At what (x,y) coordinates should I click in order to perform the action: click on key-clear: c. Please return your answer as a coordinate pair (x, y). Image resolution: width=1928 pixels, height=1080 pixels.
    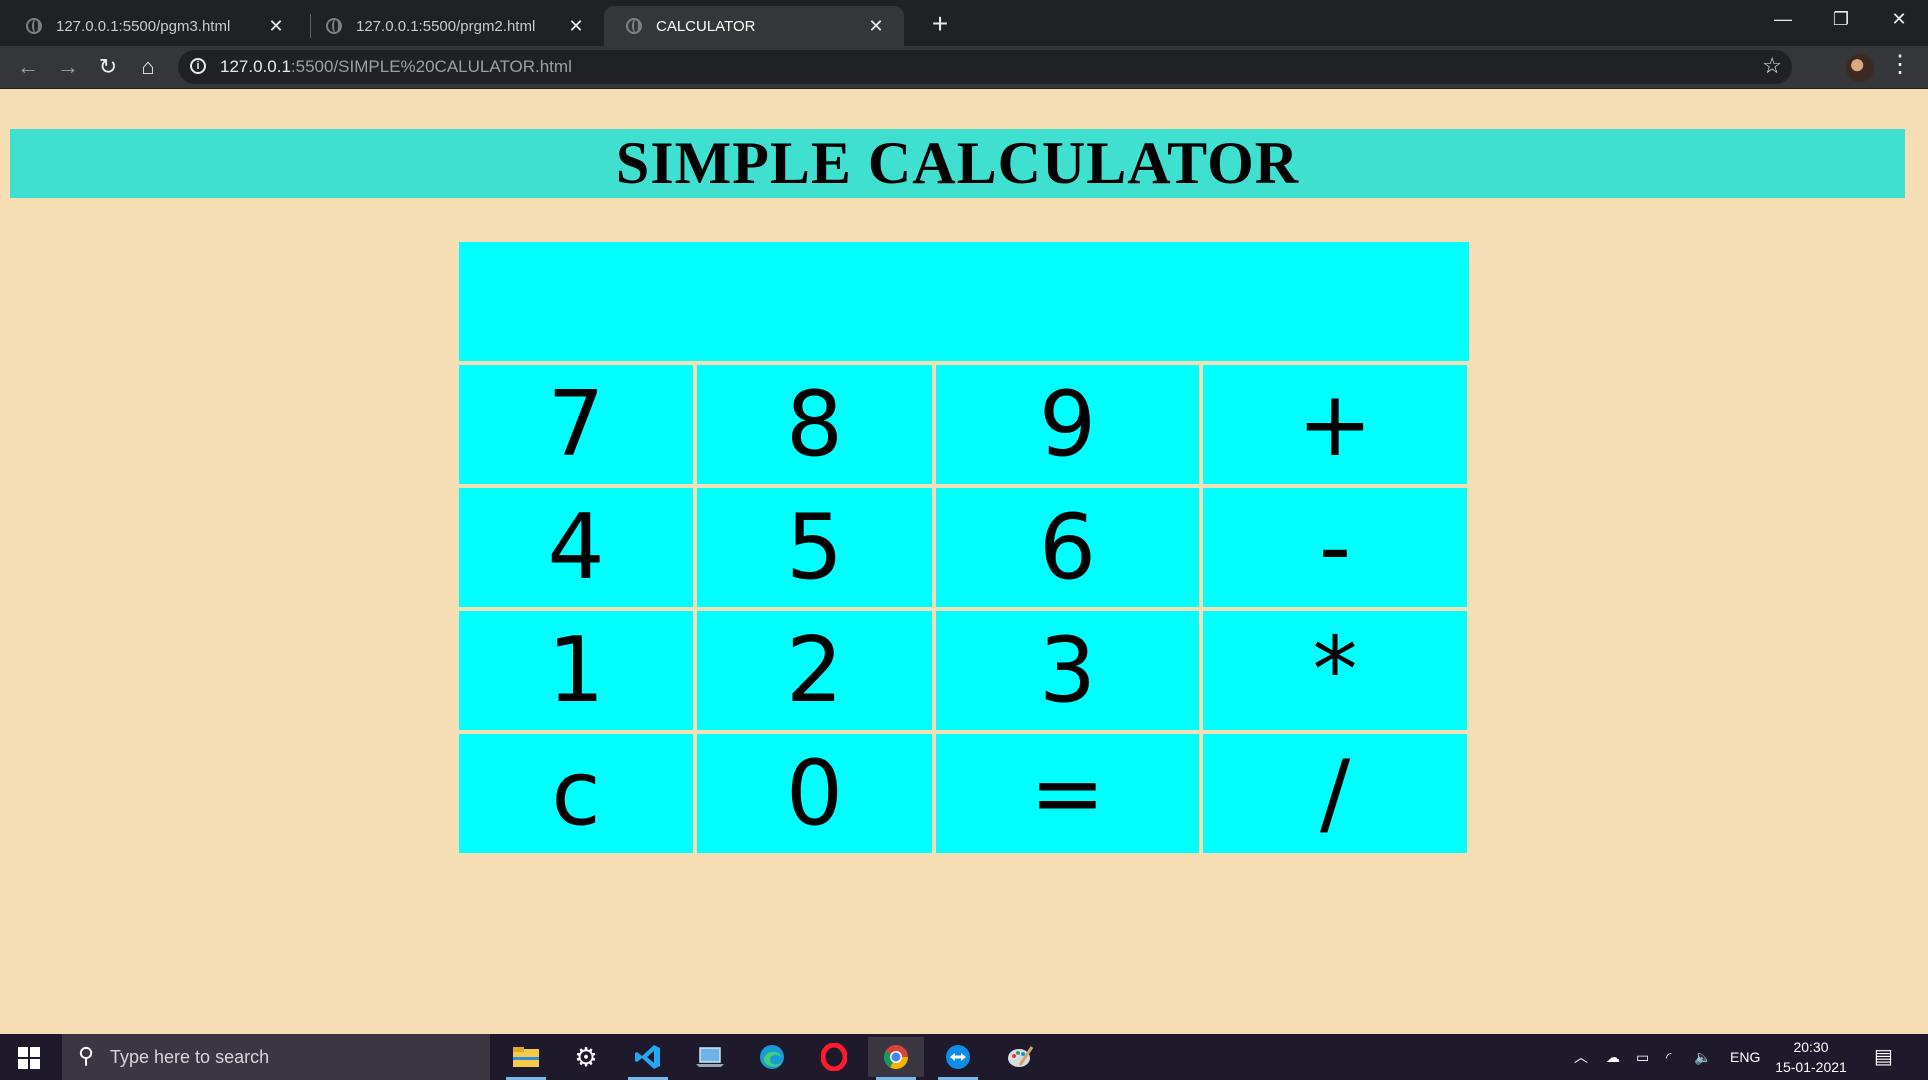
    Looking at the image, I should click on (576, 793).